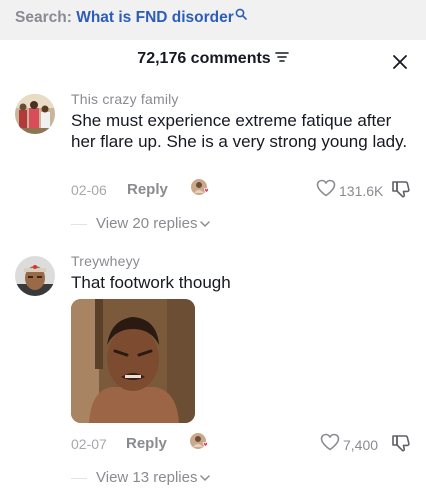 The width and height of the screenshot is (426, 500). What do you see at coordinates (89, 444) in the screenshot?
I see `comment-date: 02-07` at bounding box center [89, 444].